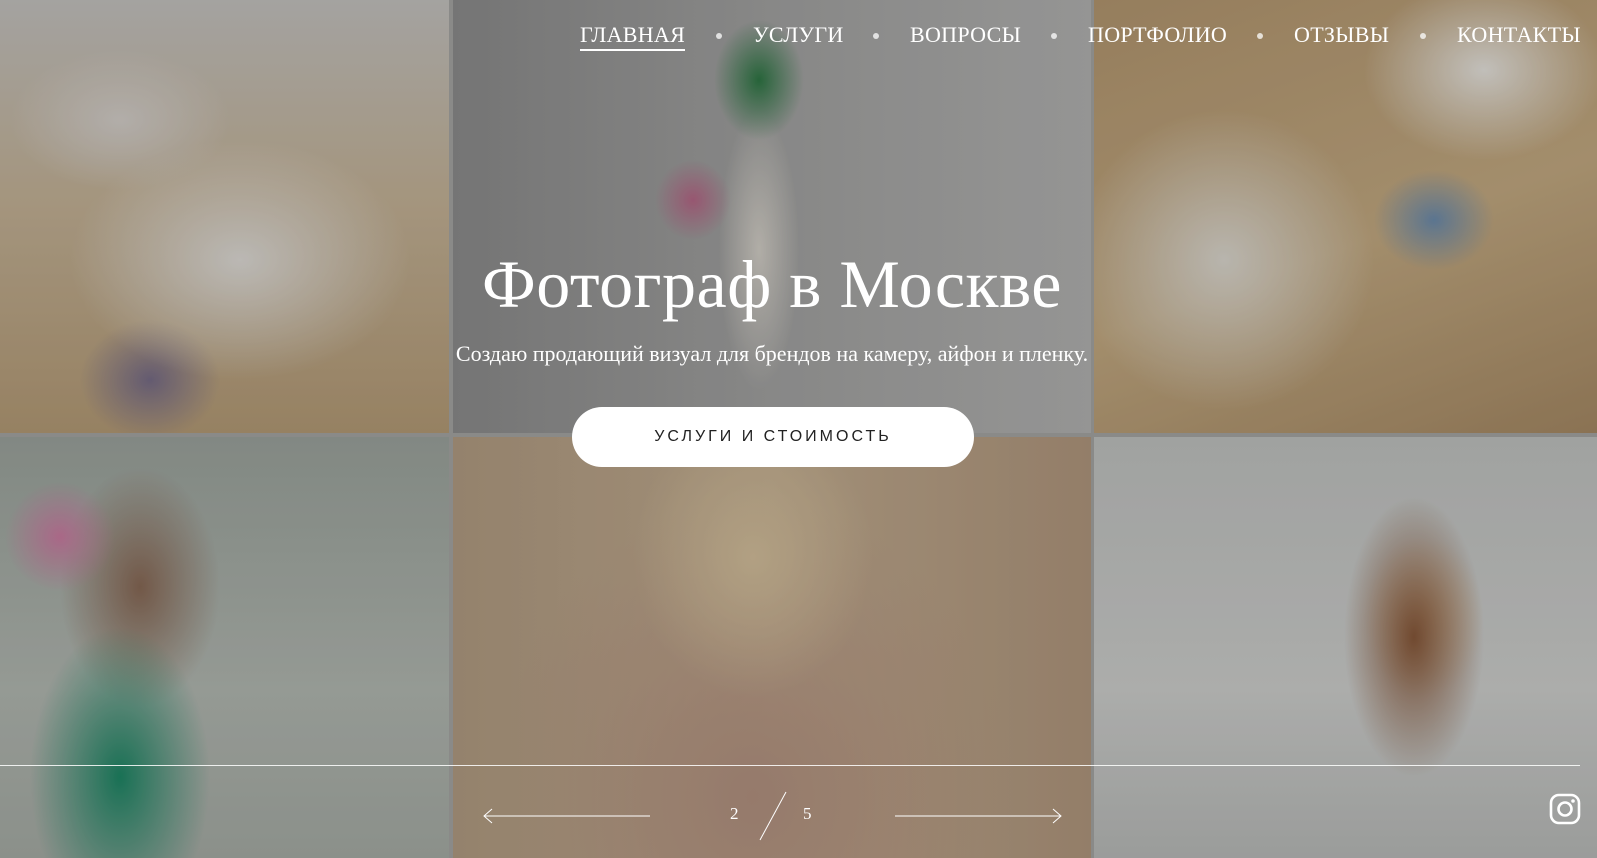  What do you see at coordinates (807, 813) in the screenshot?
I see `slide-total-number: 5` at bounding box center [807, 813].